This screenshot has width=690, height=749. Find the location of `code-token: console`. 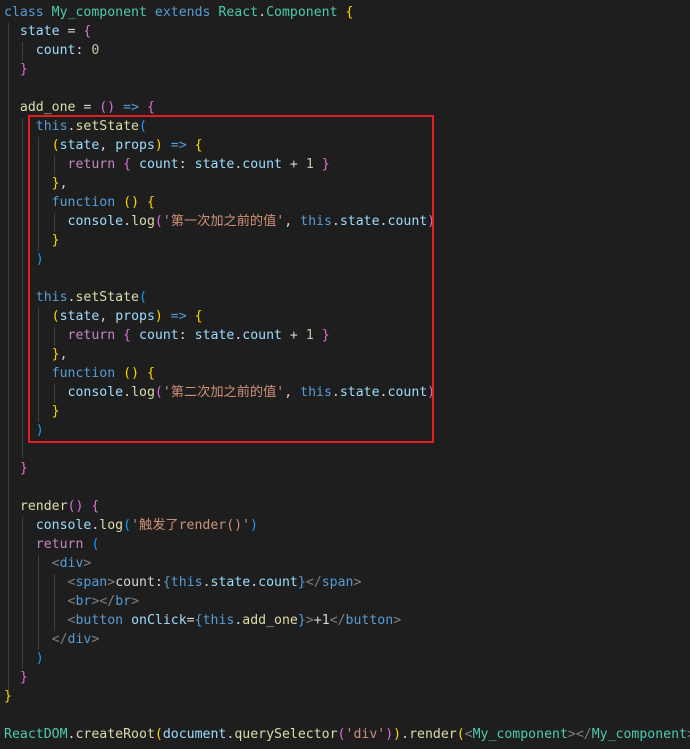

code-token: console is located at coordinates (63, 525).